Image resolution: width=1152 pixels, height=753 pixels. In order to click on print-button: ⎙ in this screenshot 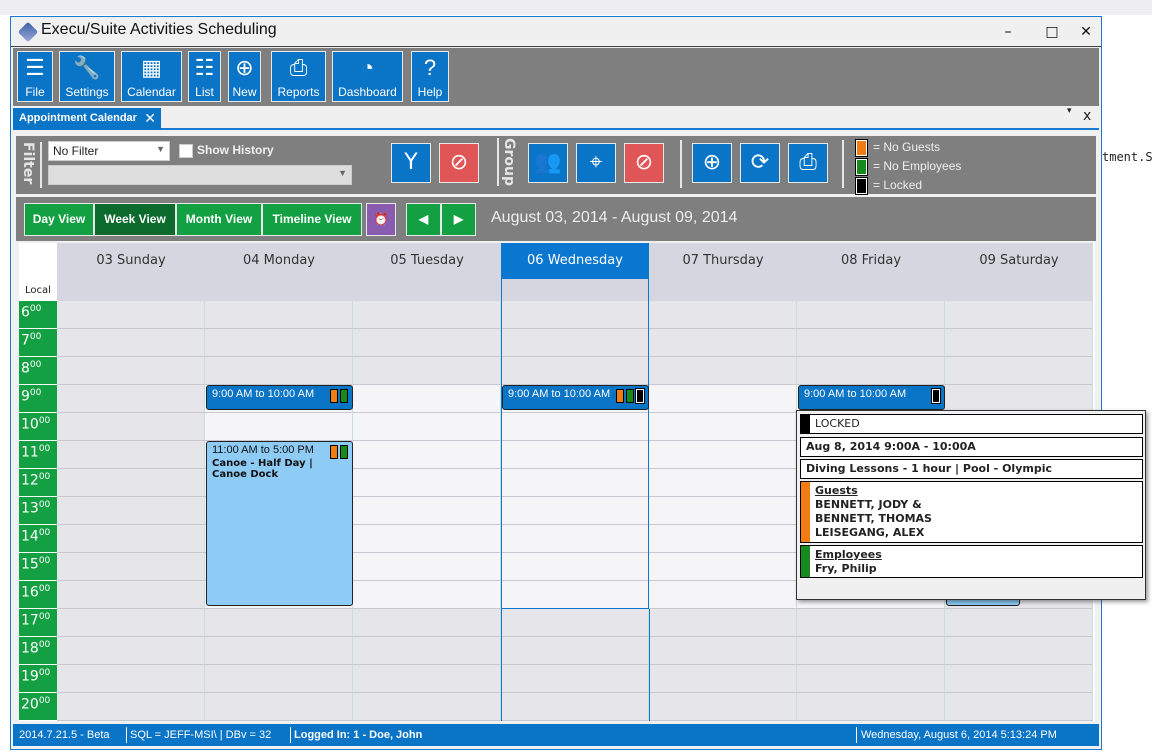, I will do `click(808, 163)`.